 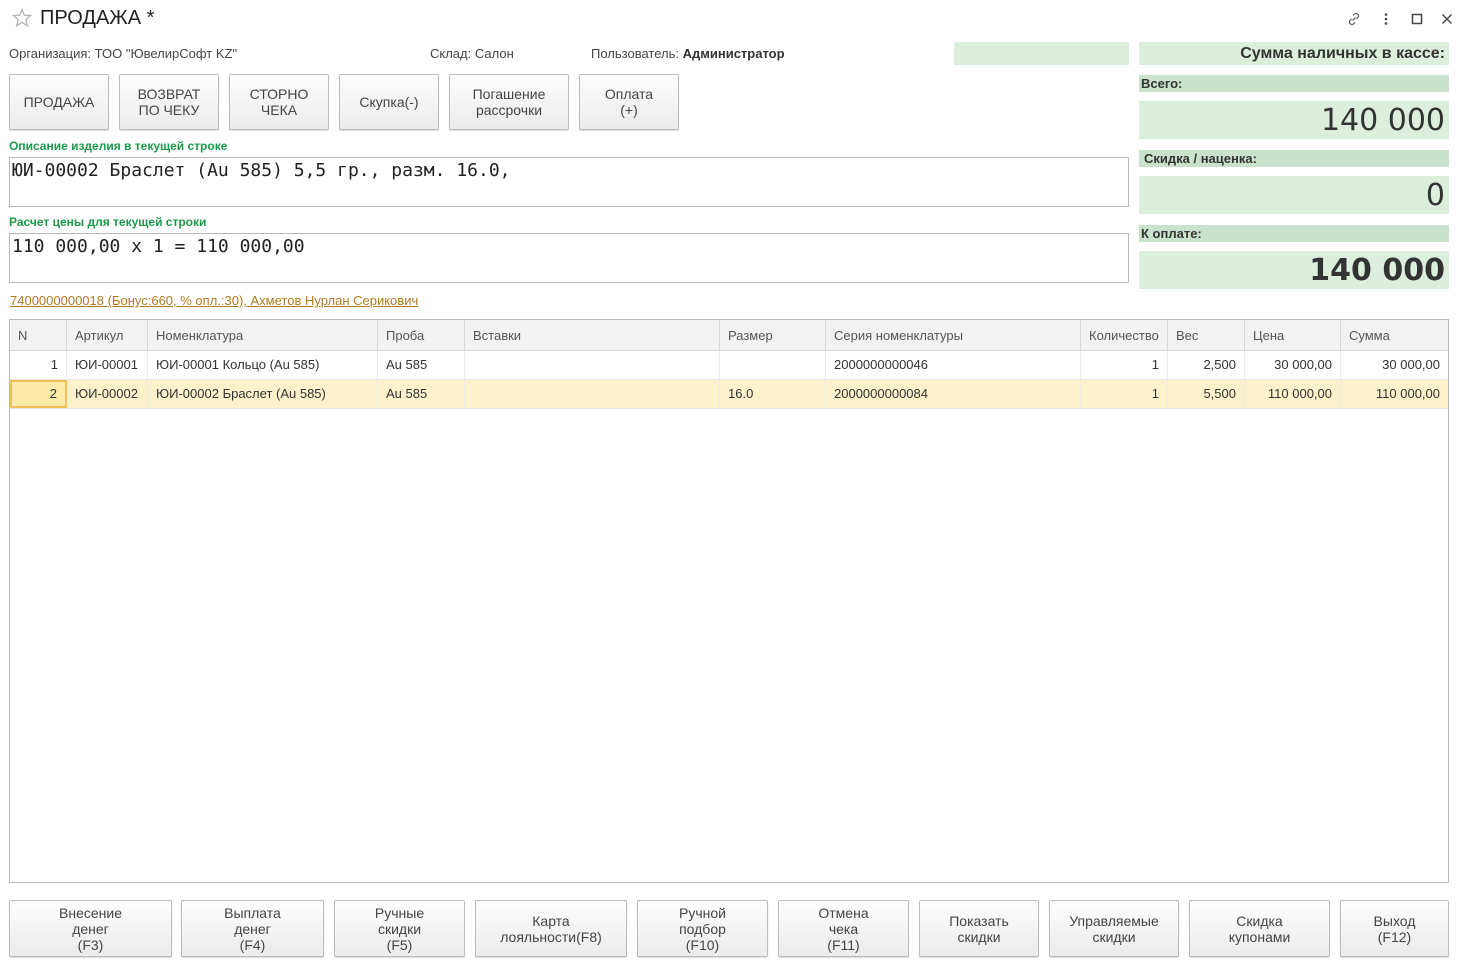 I want to click on payment-button: Оплата (+), so click(x=629, y=102).